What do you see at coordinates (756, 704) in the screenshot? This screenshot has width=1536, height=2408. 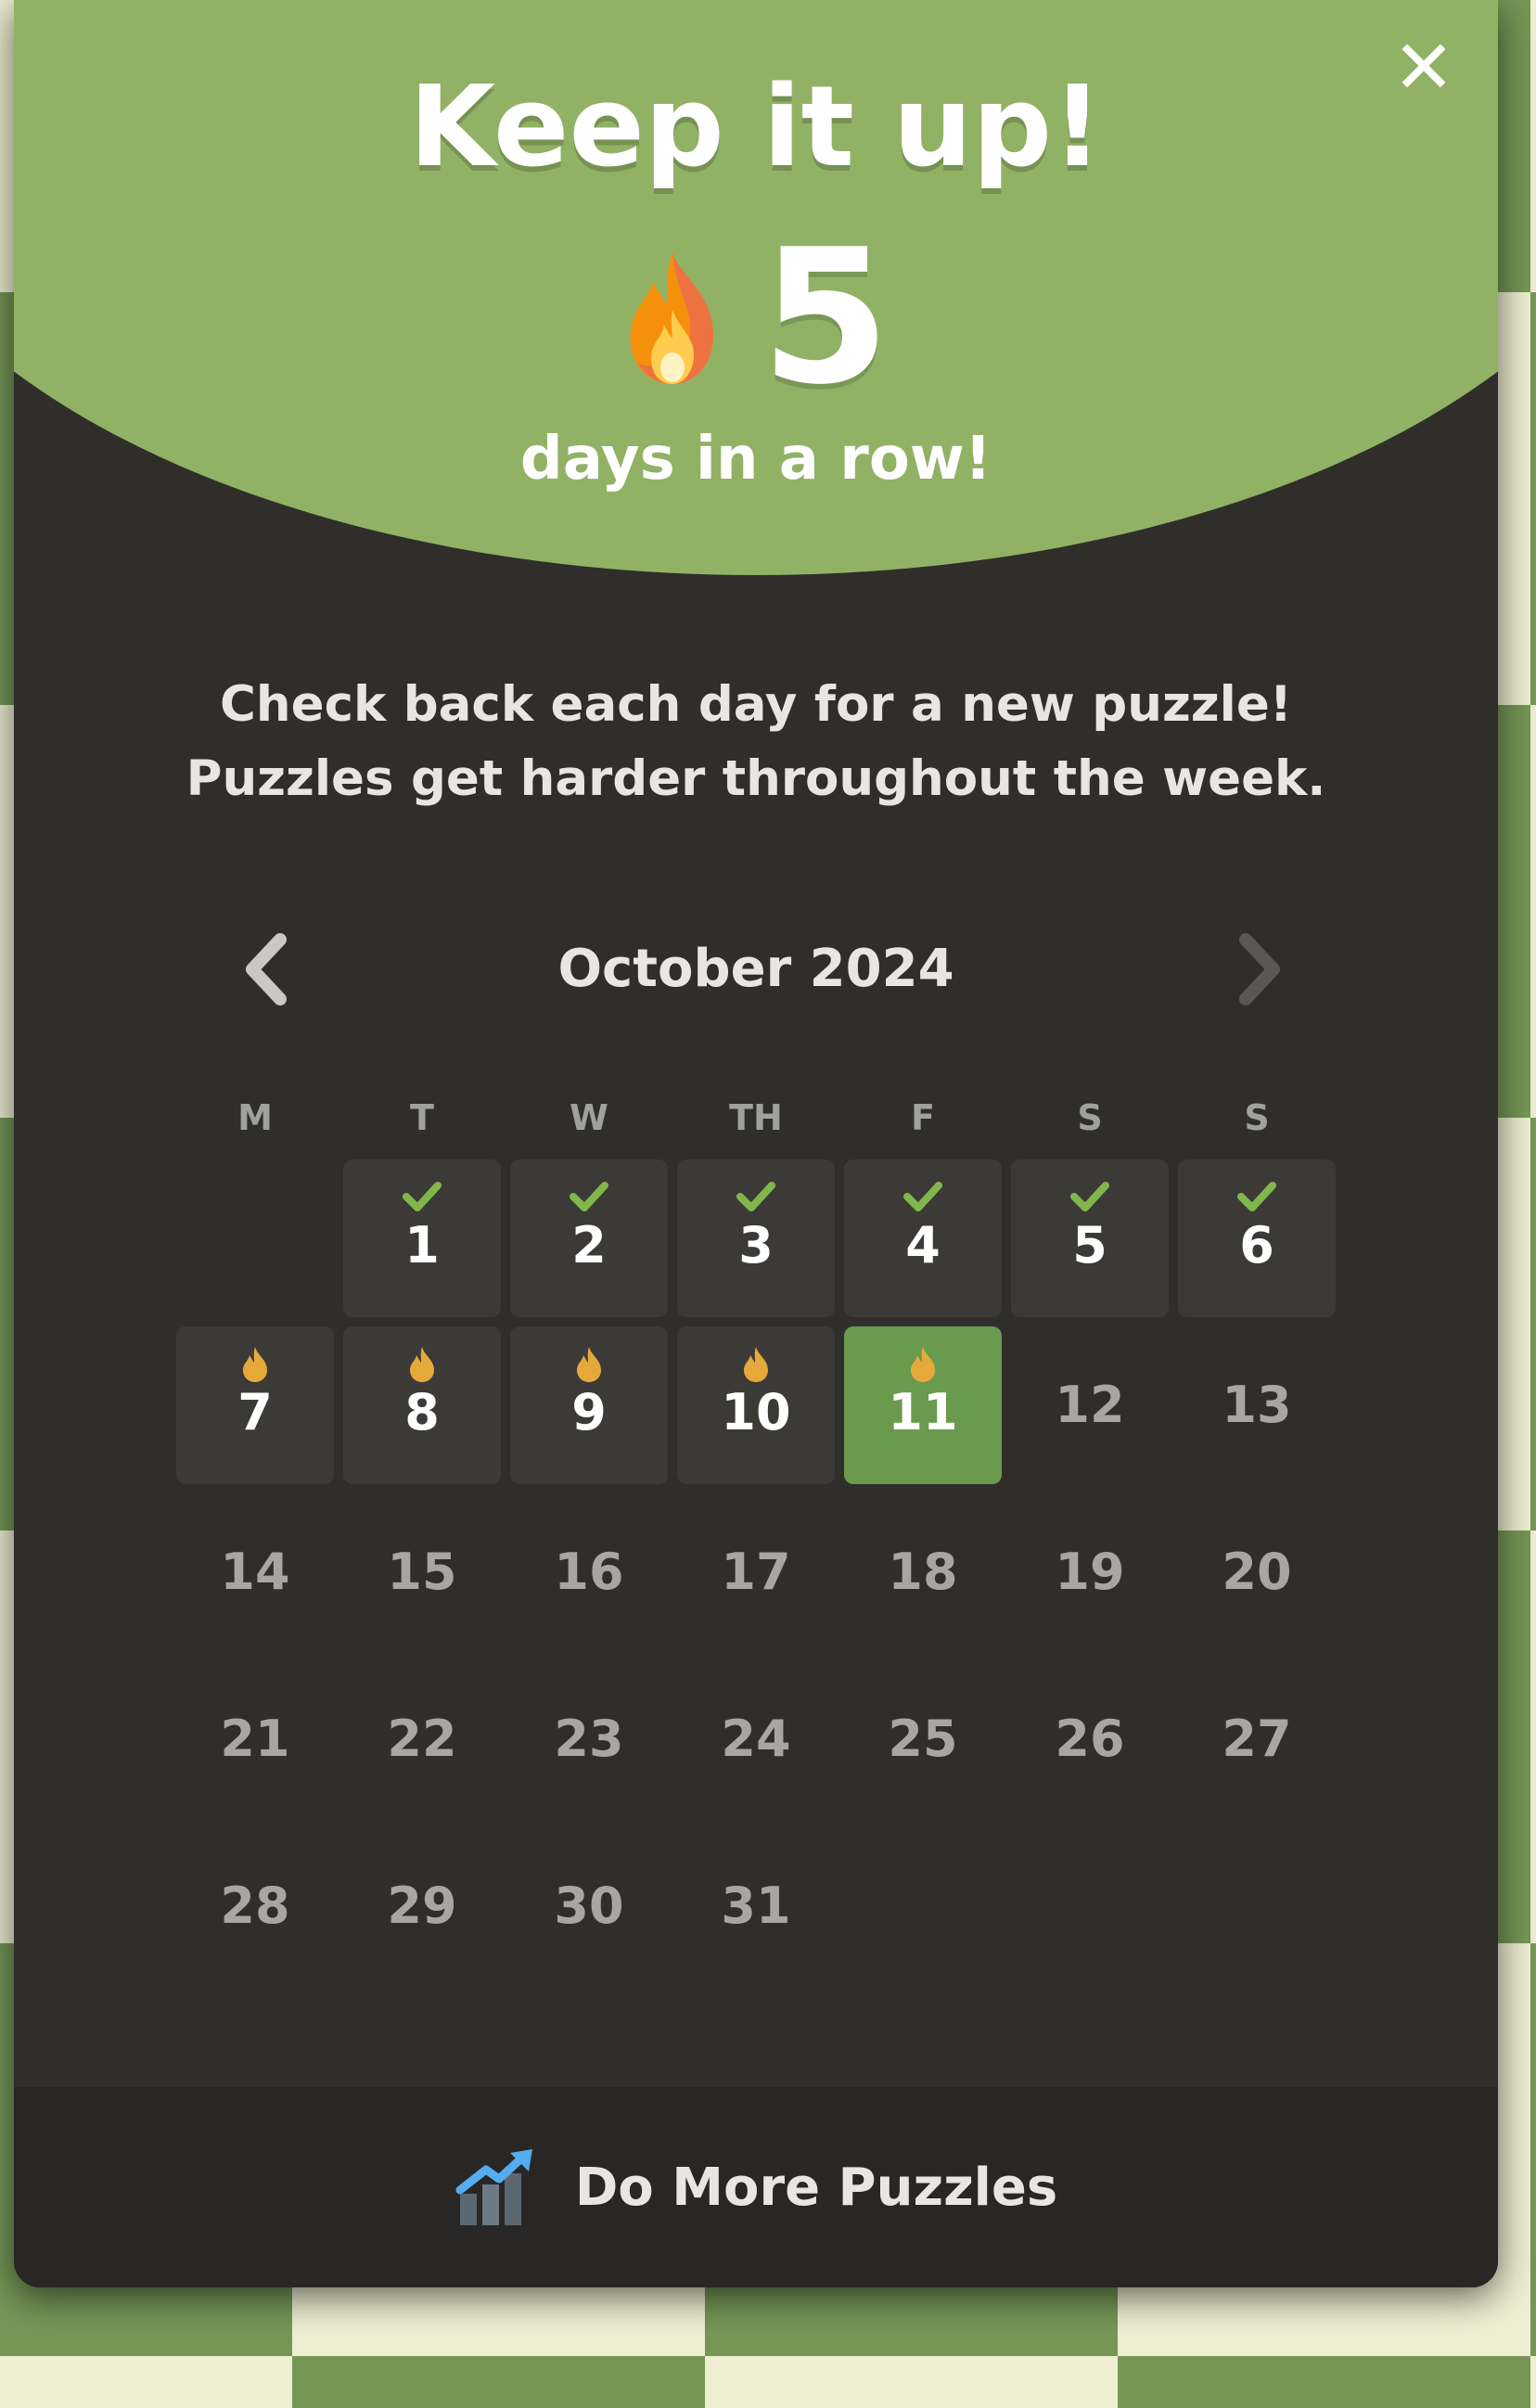 I see `message-line-1: Check back each day for a new puzzle!` at bounding box center [756, 704].